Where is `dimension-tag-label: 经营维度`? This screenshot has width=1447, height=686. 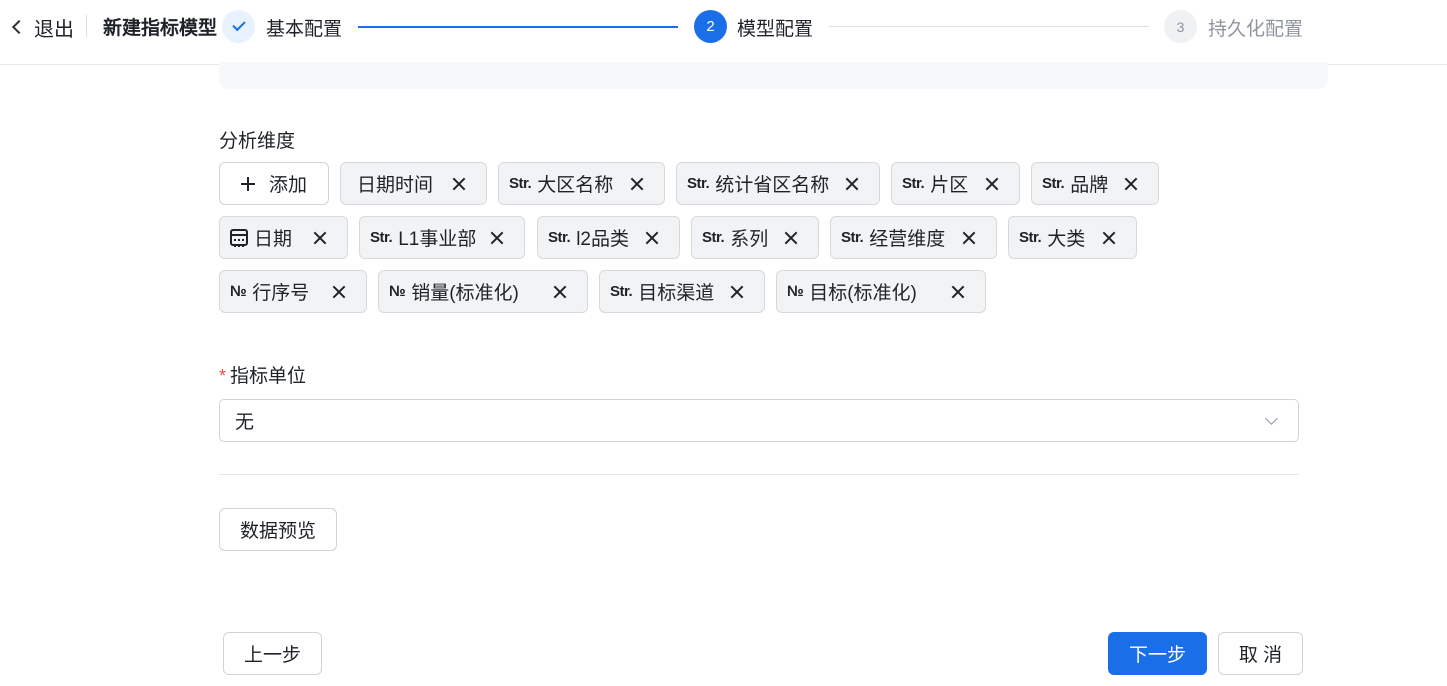
dimension-tag-label: 经营维度 is located at coordinates (907, 239).